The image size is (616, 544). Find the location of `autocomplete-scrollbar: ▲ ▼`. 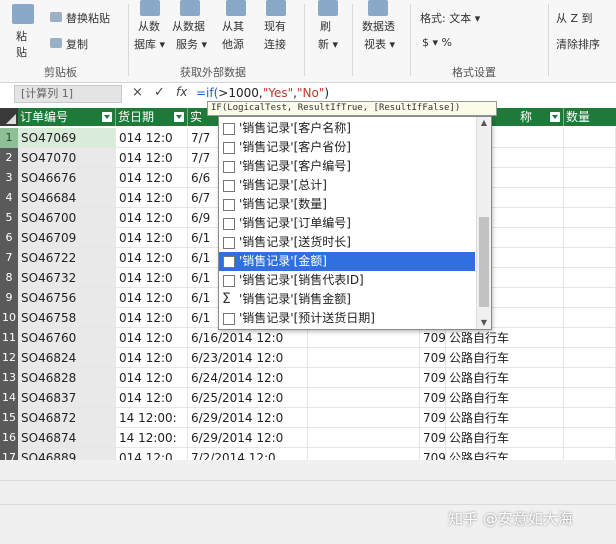

autocomplete-scrollbar: ▲ ▼ is located at coordinates (483, 223).